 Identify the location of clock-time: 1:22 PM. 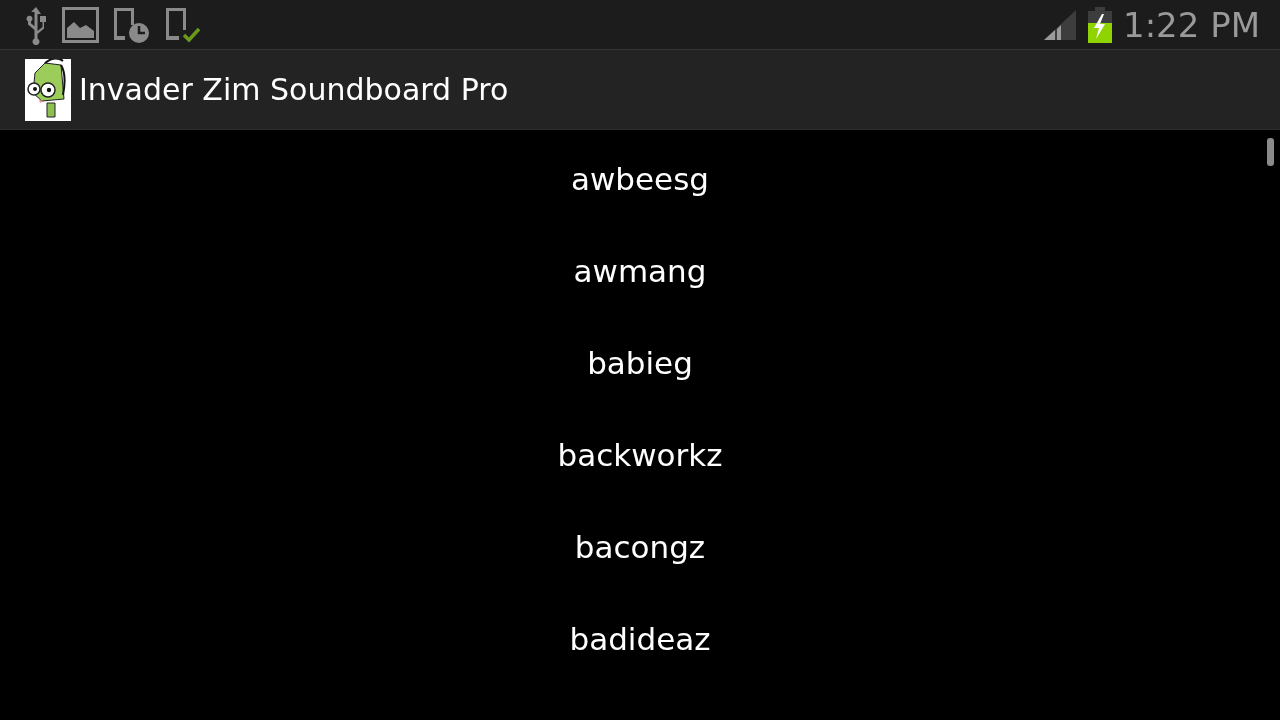
(1191, 24).